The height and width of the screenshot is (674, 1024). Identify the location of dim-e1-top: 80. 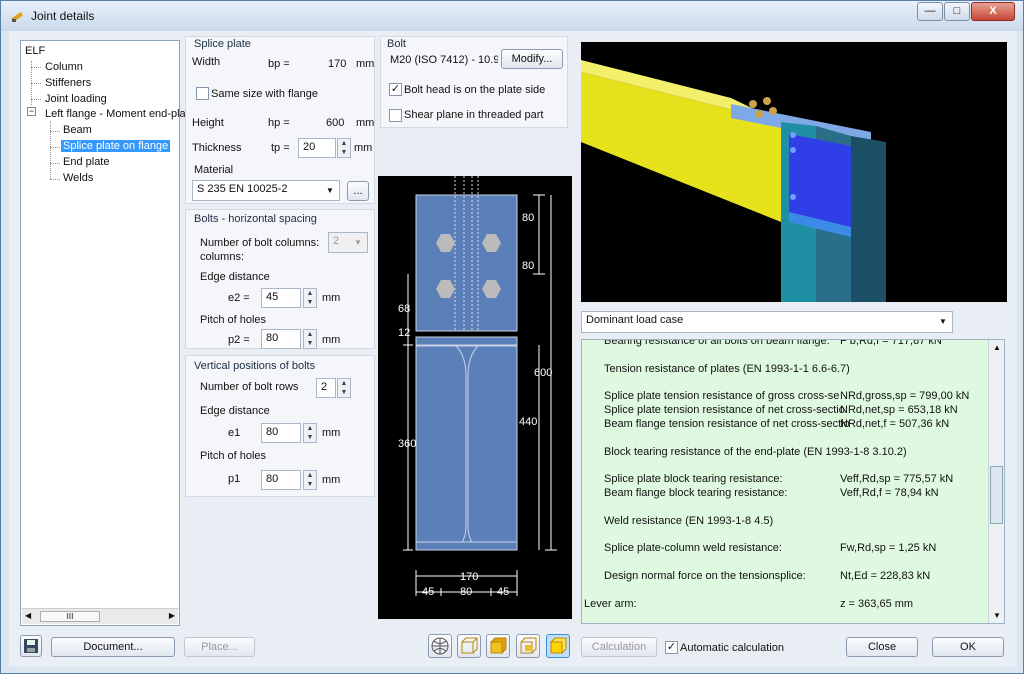
(528, 218).